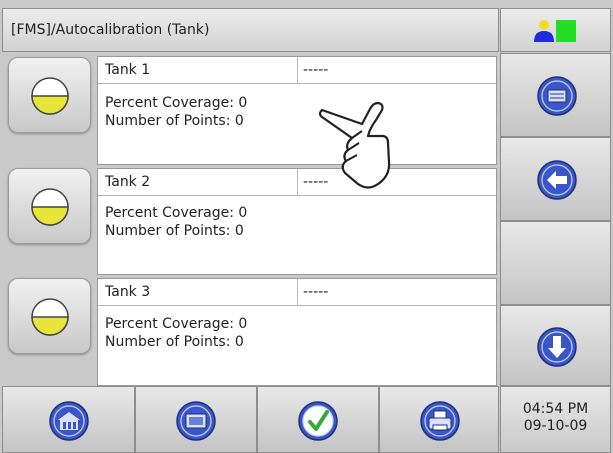  What do you see at coordinates (128, 182) in the screenshot?
I see `tank-name: Tank 2` at bounding box center [128, 182].